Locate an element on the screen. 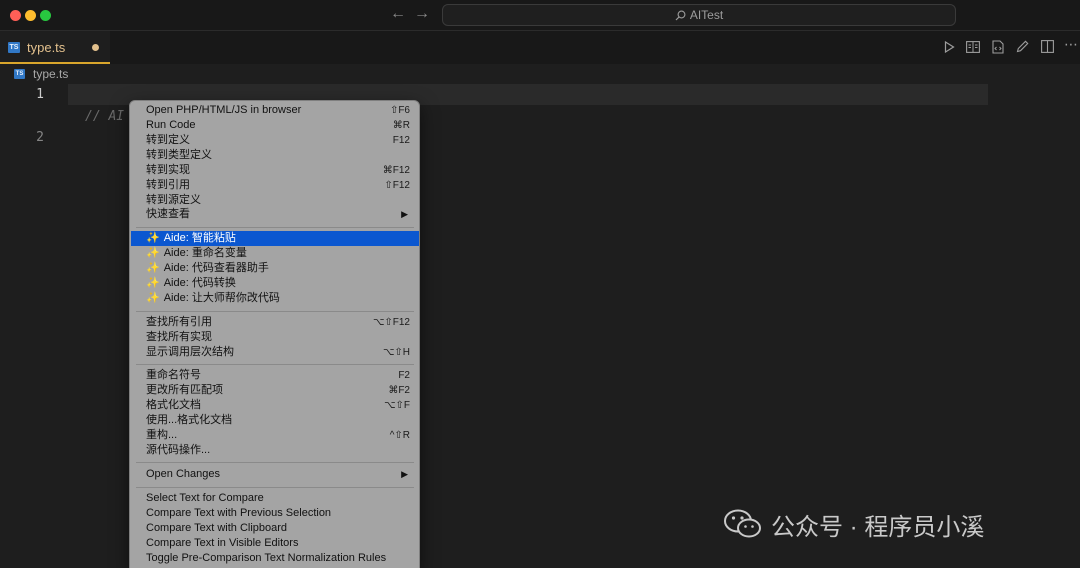 This screenshot has height=568, width=1080. source-view-icon is located at coordinates (998, 47).